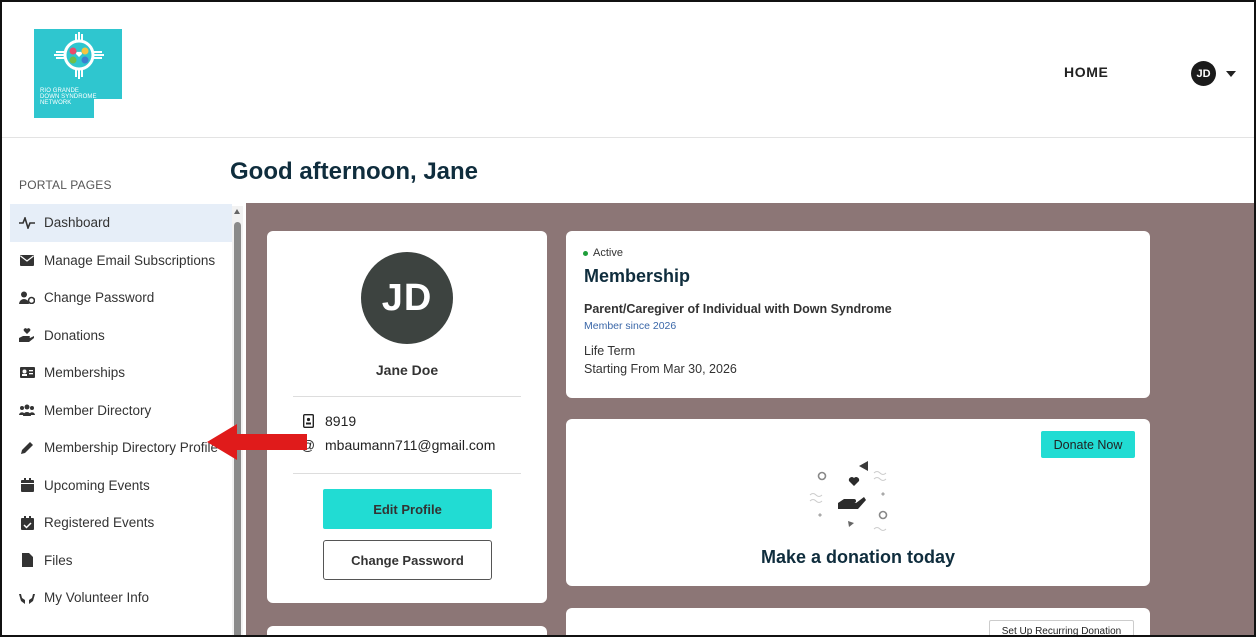 Image resolution: width=1256 pixels, height=637 pixels. What do you see at coordinates (85, 373) in the screenshot?
I see `sidebar-item-label: Memberships` at bounding box center [85, 373].